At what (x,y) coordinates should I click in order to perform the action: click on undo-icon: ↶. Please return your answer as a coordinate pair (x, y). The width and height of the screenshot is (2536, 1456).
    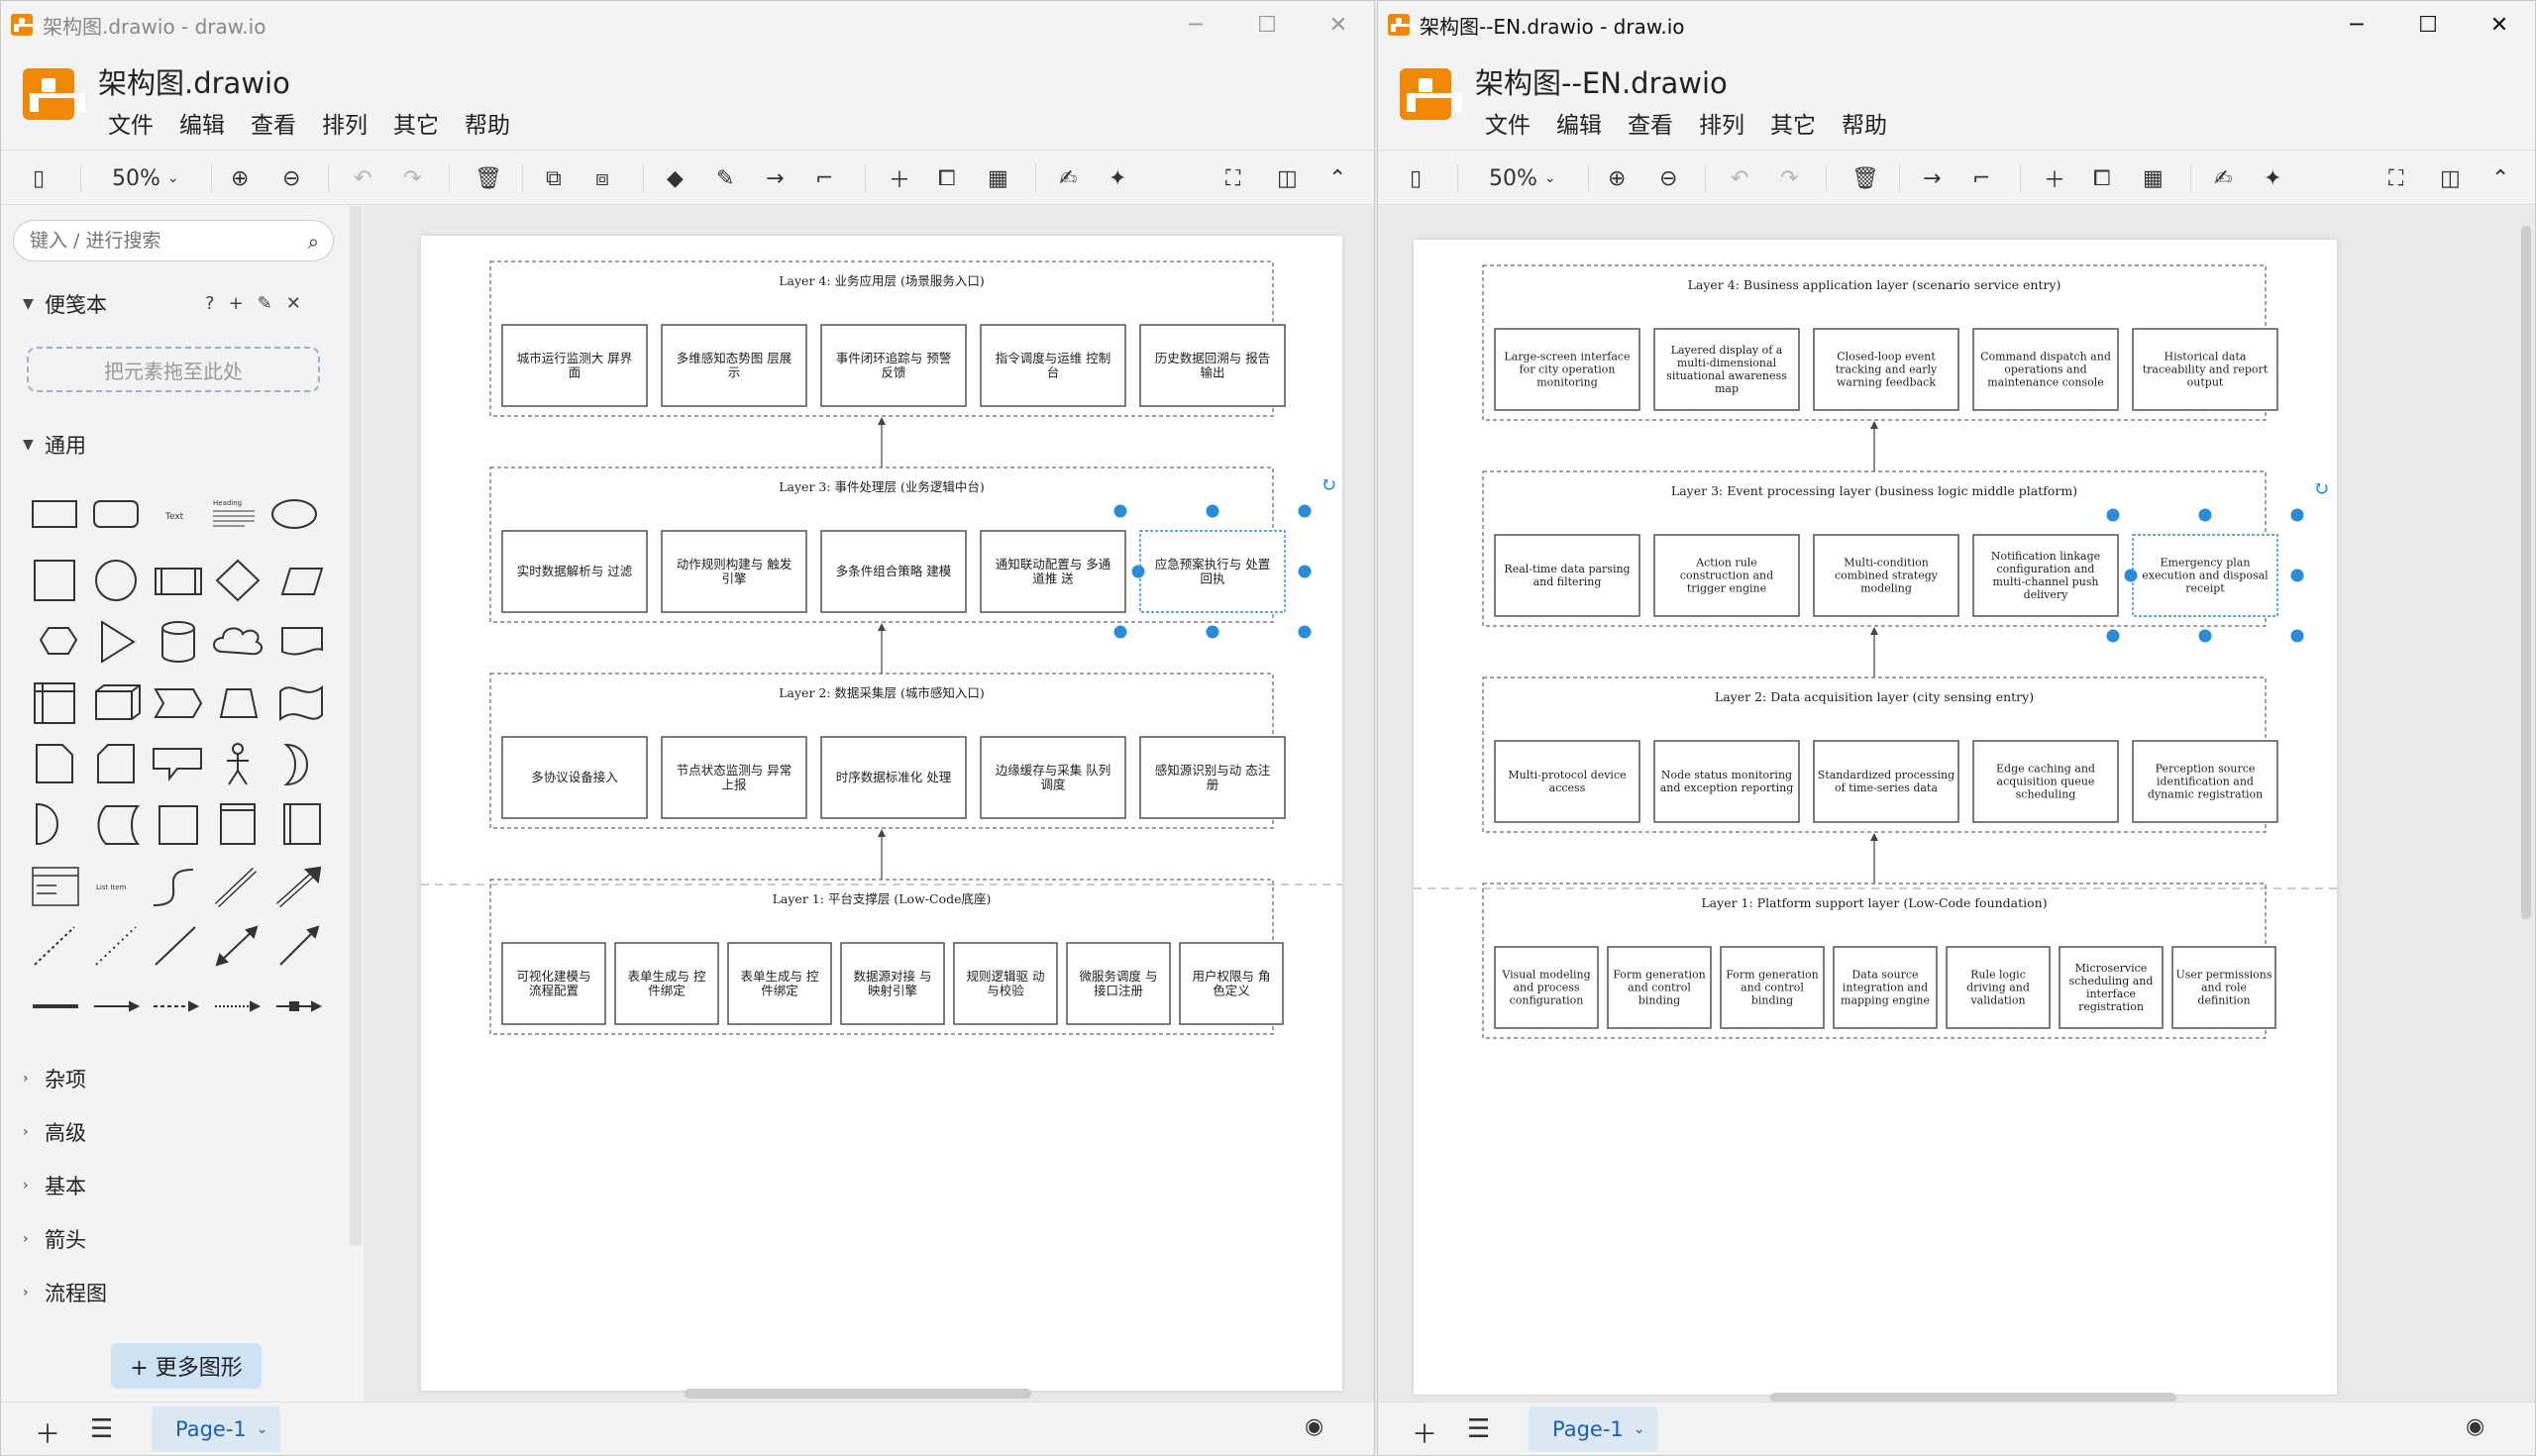
    Looking at the image, I should click on (1739, 178).